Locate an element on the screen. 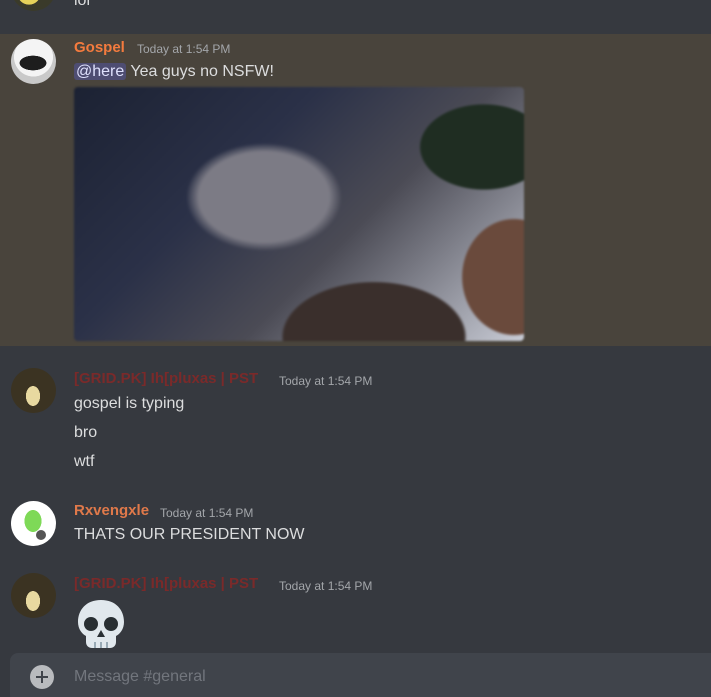 This screenshot has width=711, height=697. message-text: @here Yea guys no NSFW! is located at coordinates (174, 72).